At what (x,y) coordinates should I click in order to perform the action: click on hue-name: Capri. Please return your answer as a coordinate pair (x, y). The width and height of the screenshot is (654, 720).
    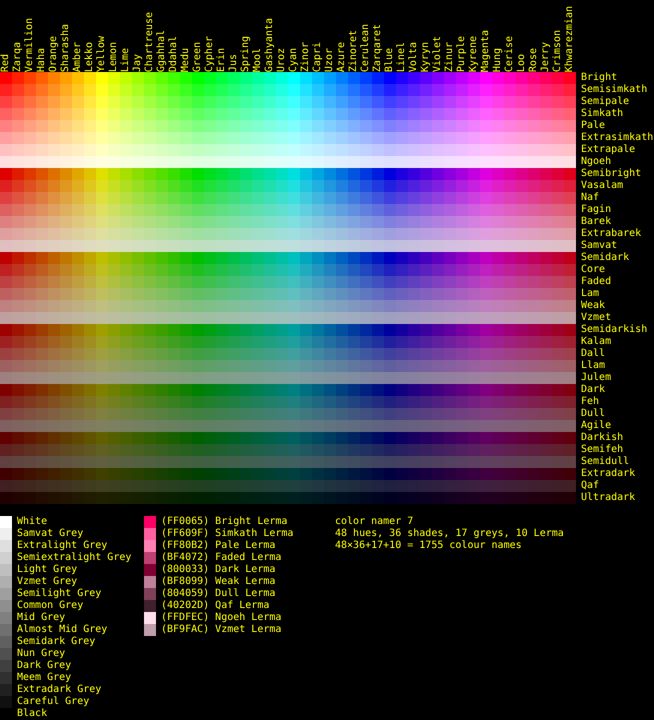
    Looking at the image, I should click on (318, 57).